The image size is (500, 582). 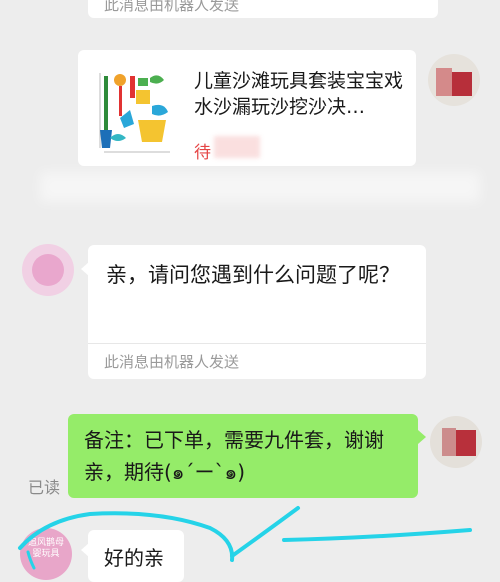 I want to click on bot-avatar, so click(x=48, y=270).